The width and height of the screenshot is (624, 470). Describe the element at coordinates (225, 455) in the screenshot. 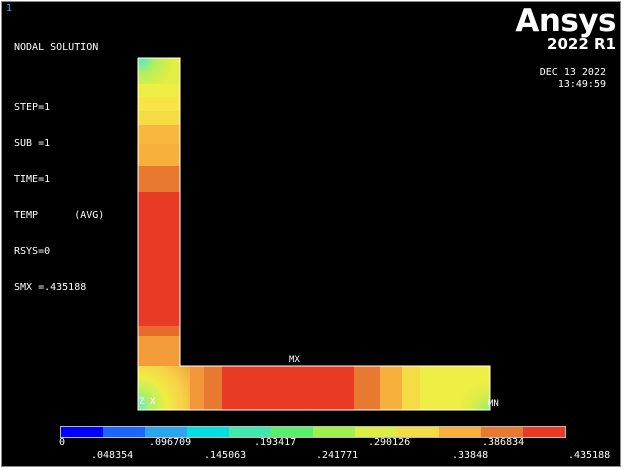

I see `legend-tick: .145063` at that location.